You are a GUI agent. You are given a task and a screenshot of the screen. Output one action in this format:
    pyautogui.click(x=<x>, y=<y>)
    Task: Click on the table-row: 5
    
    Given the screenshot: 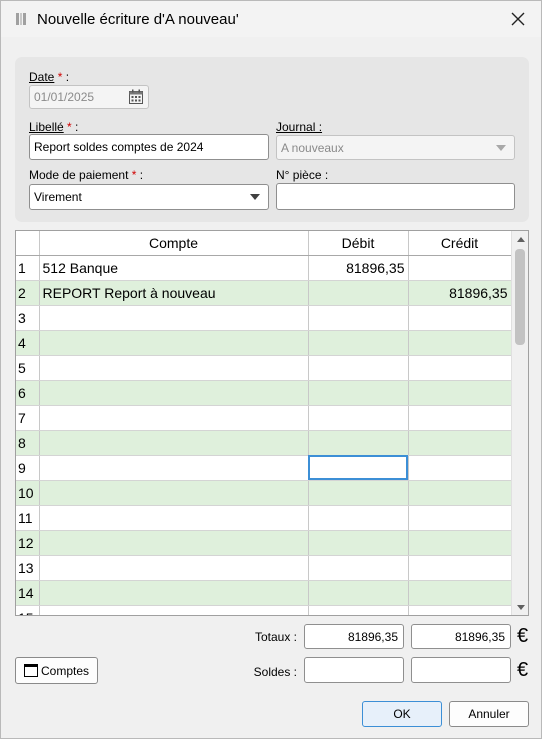 What is the action you would take?
    pyautogui.click(x=264, y=368)
    